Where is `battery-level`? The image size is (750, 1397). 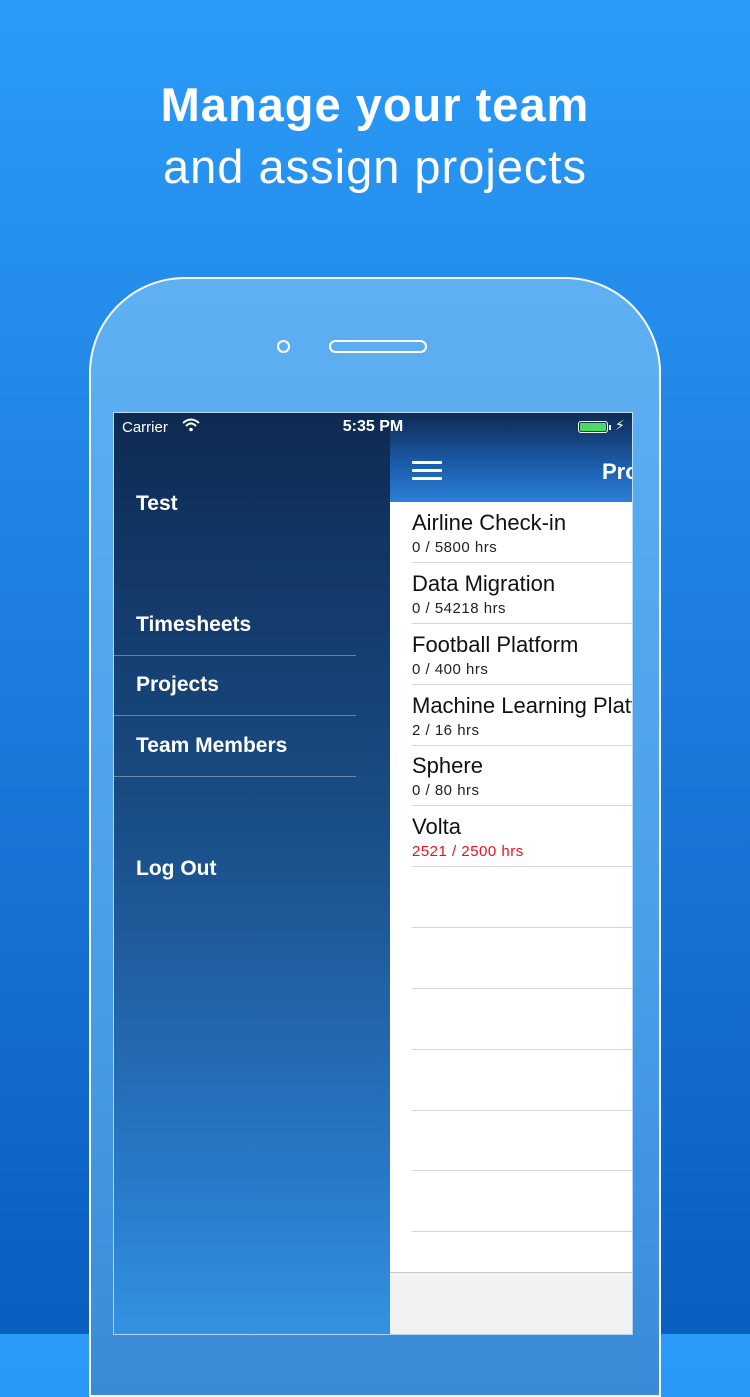
battery-level is located at coordinates (593, 427).